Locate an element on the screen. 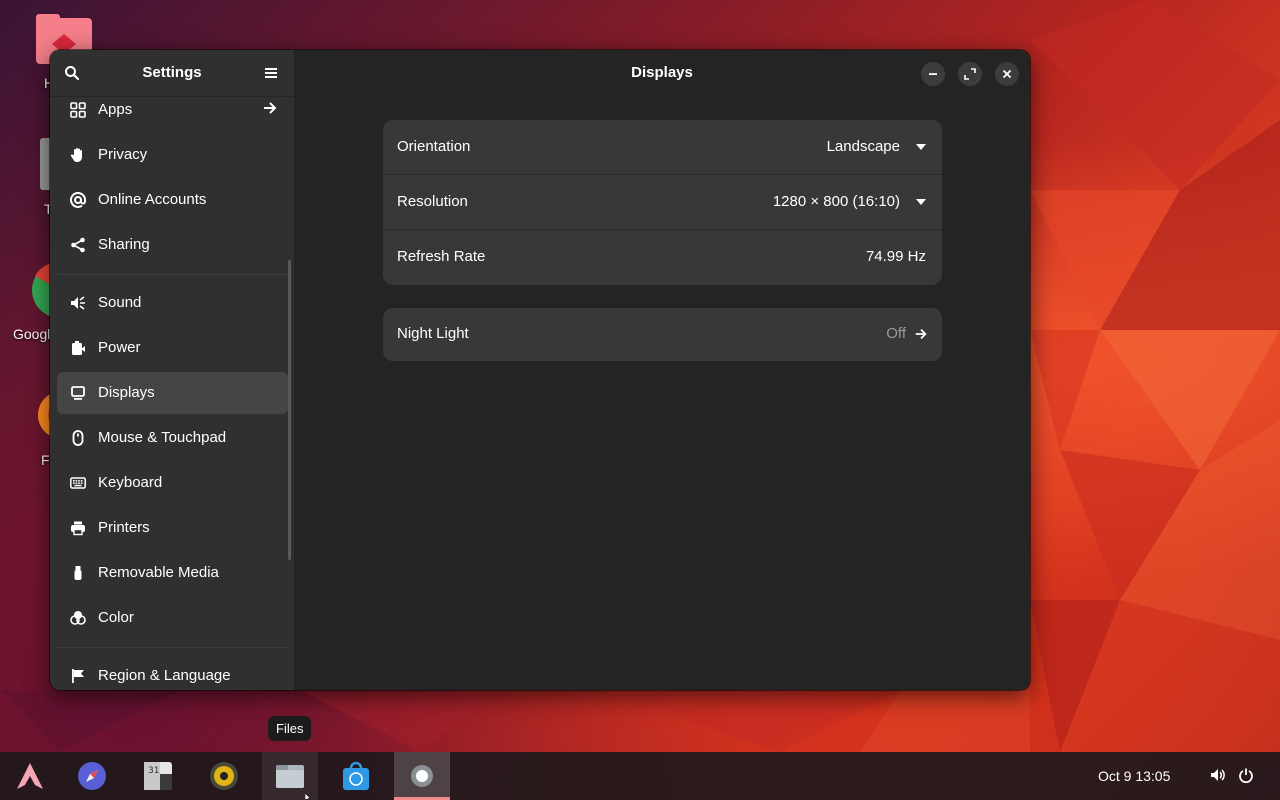 This screenshot has width=1280, height=800. sidebar-item-displays: Displays is located at coordinates (172, 393).